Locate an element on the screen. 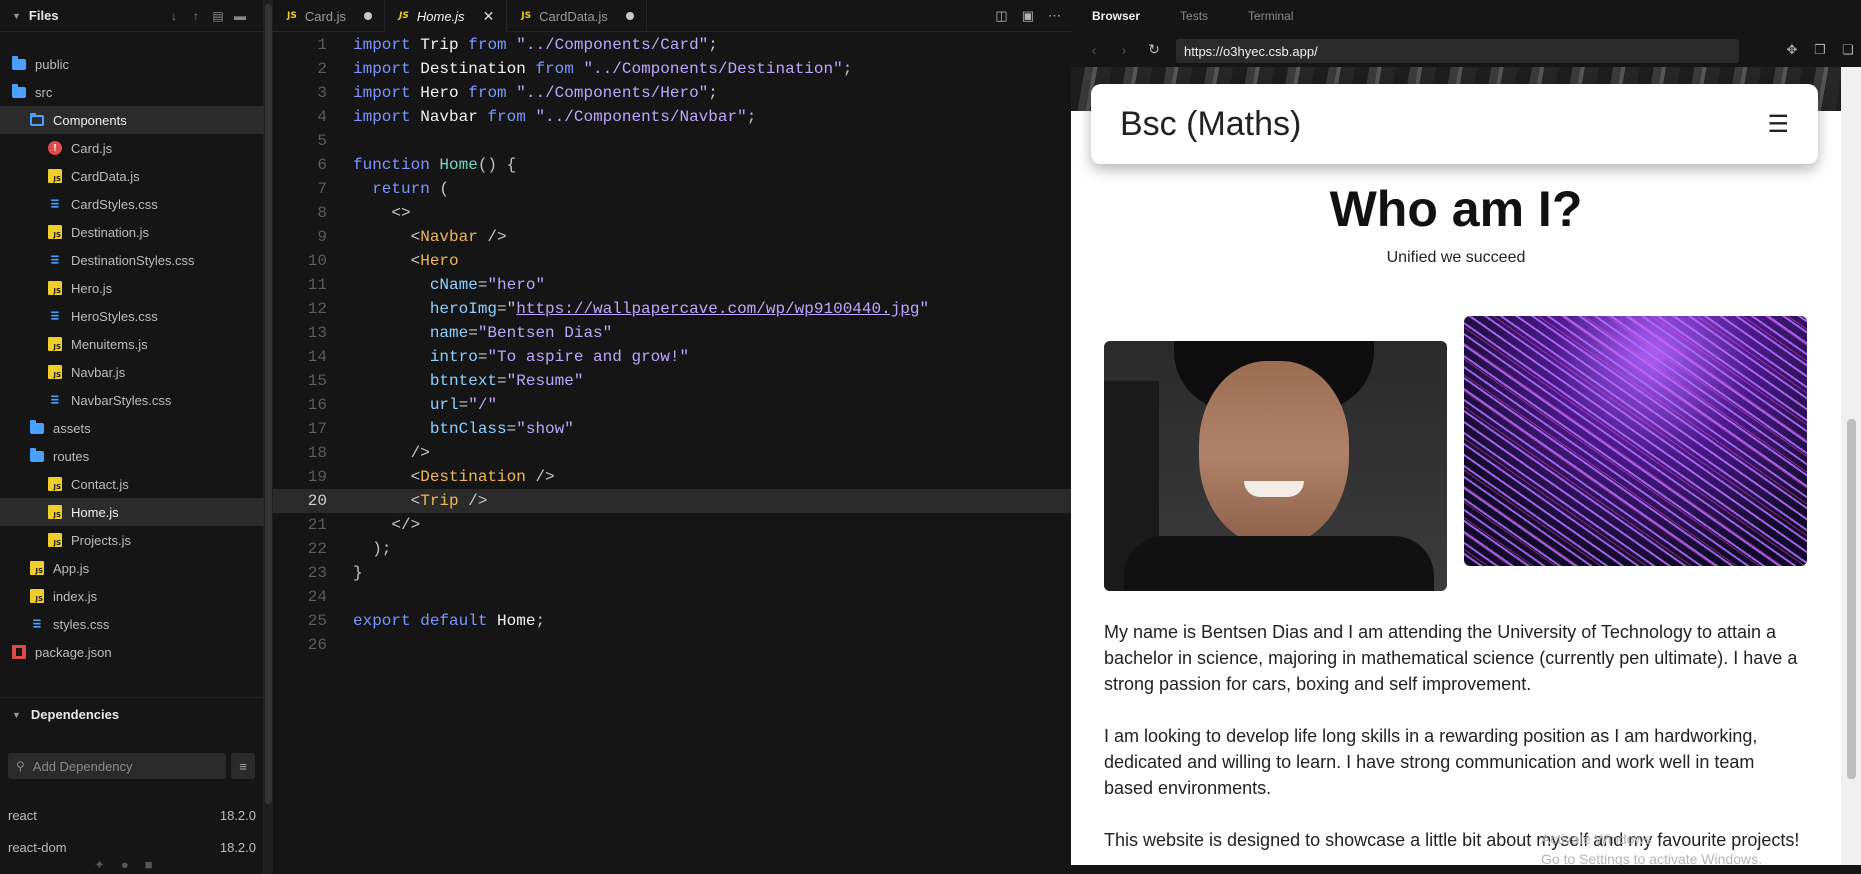 The image size is (1861, 874). dependency-row: react-dom 18.2.0 is located at coordinates (132, 847).